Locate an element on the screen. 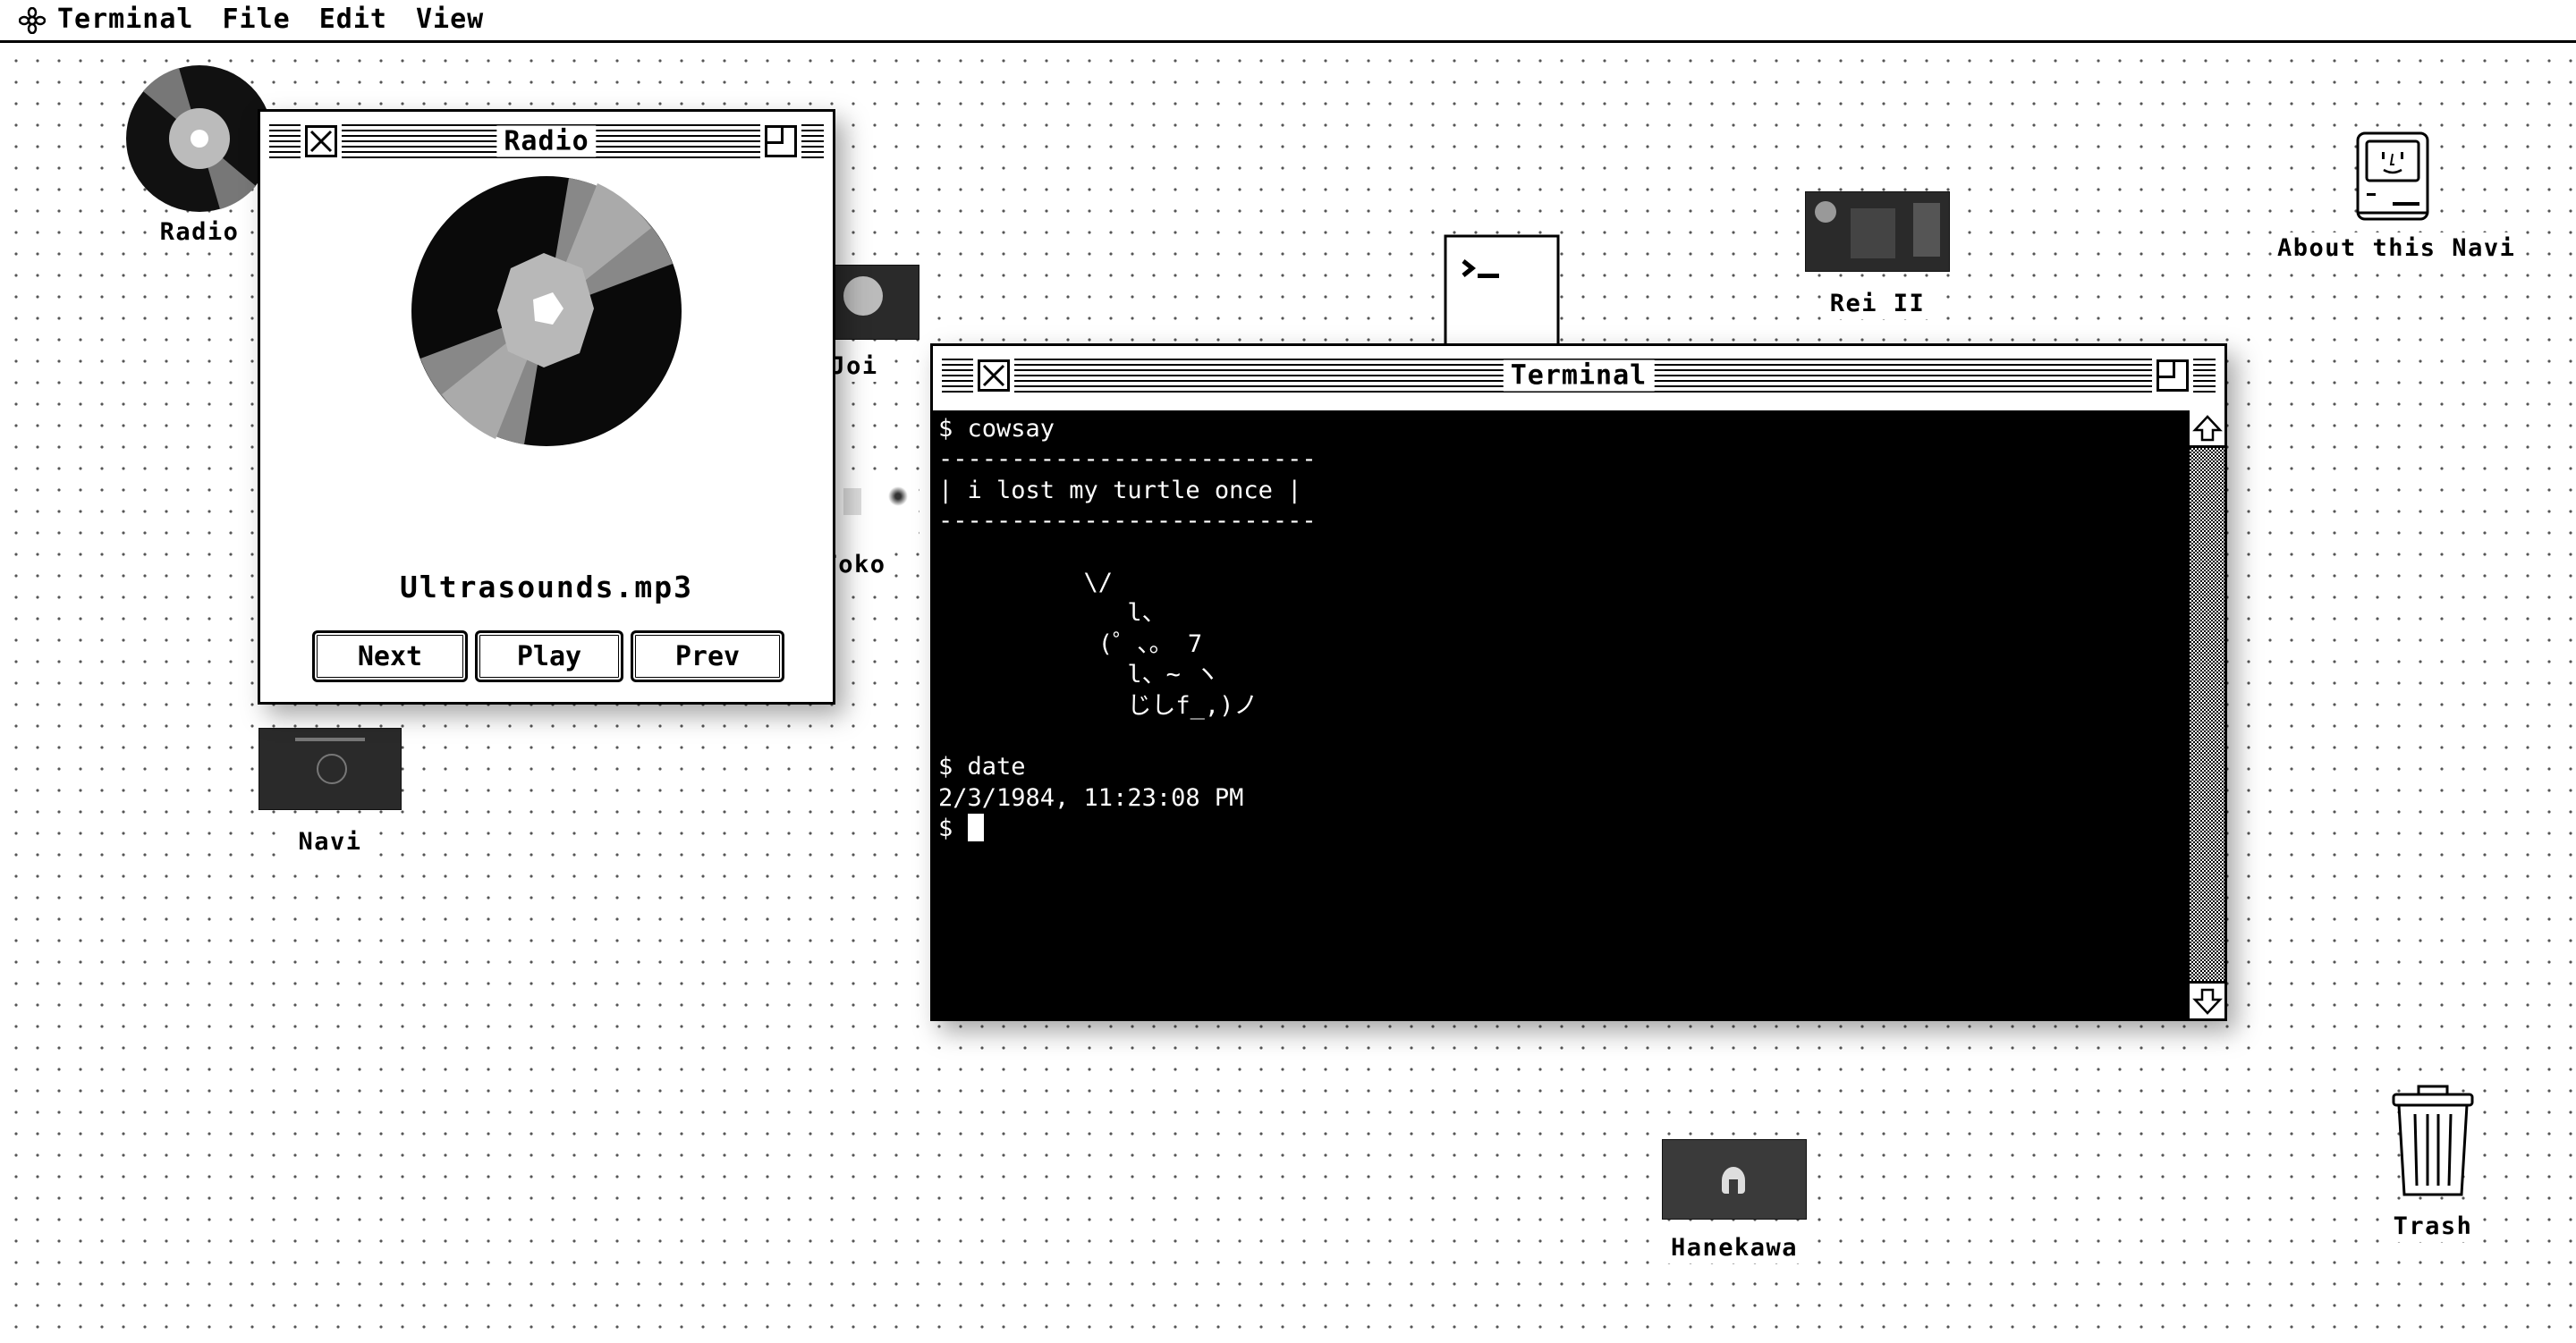 Image resolution: width=2576 pixels, height=1343 pixels. desktop-icon-trash: Trash is located at coordinates (2433, 1163).